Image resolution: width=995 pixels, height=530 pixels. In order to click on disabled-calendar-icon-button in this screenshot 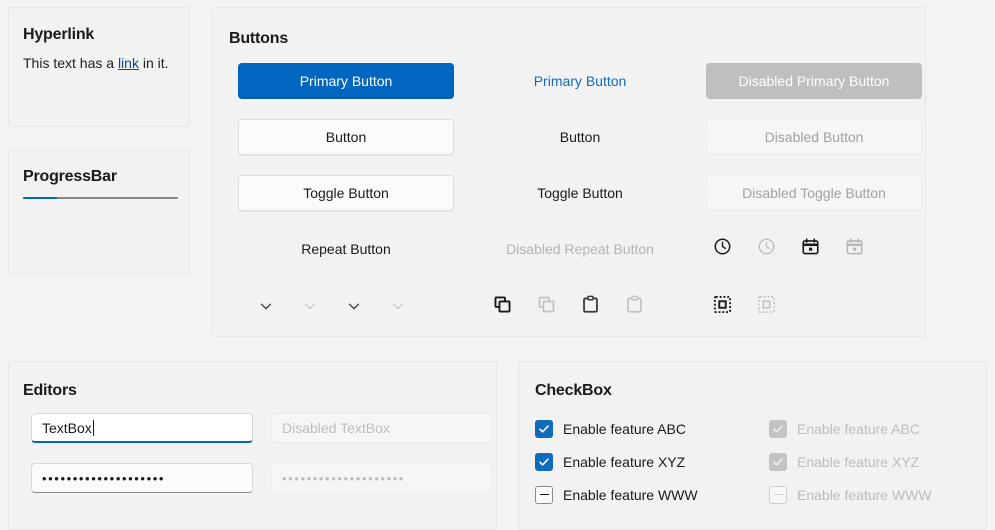, I will do `click(854, 246)`.